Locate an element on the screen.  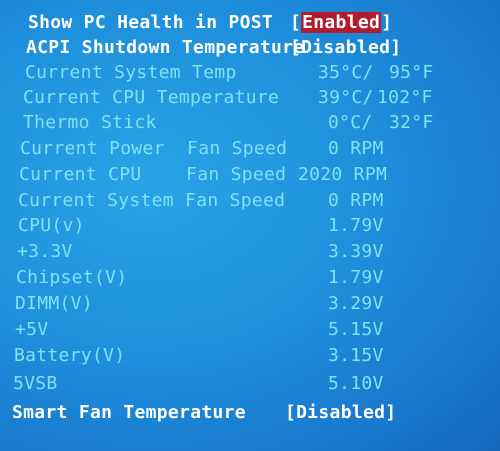
system-fan-value: 0 RPM is located at coordinates (356, 200).